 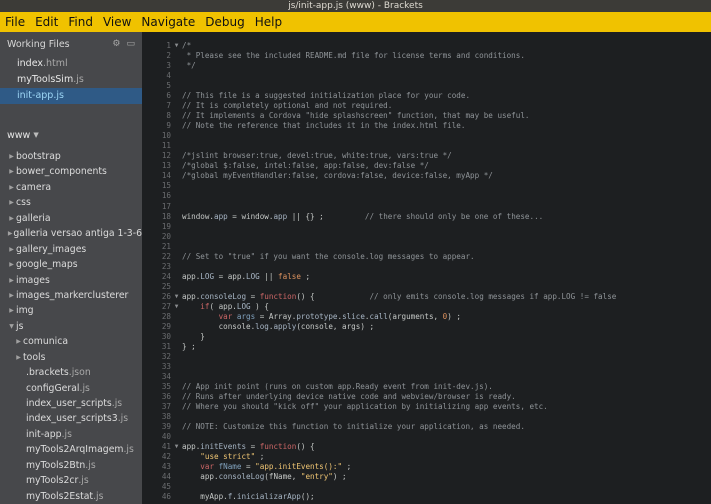 What do you see at coordinates (79, 373) in the screenshot?
I see `tree-item-ext: .json` at bounding box center [79, 373].